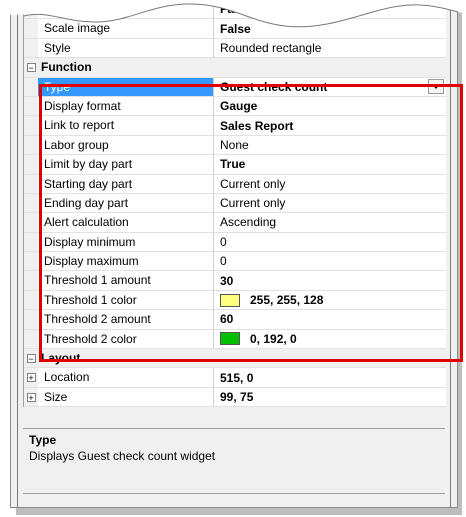 The height and width of the screenshot is (517, 466). Describe the element at coordinates (273, 338) in the screenshot. I see `color-value-text: 0, 192, 0` at that location.